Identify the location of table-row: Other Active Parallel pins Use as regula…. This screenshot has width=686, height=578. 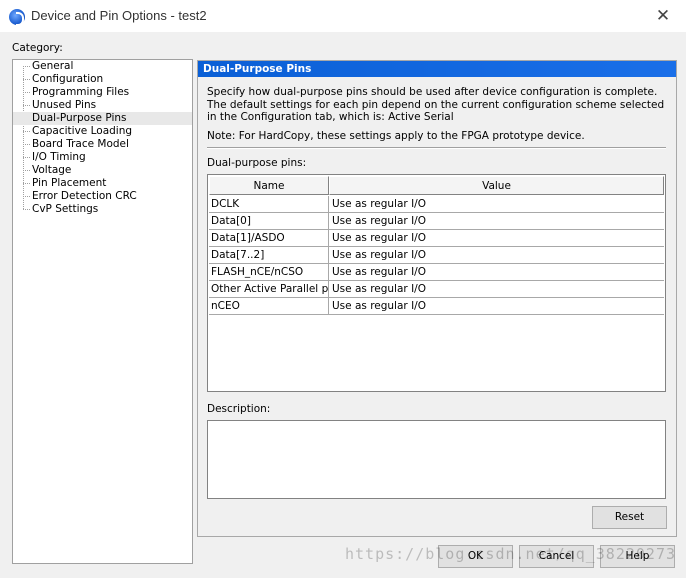
(436, 289).